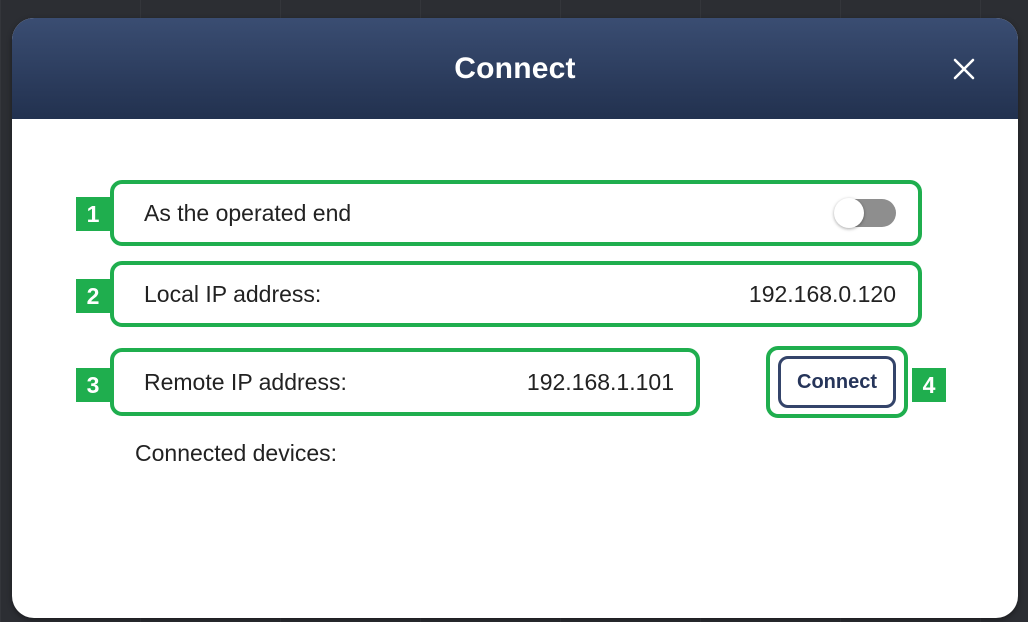 The height and width of the screenshot is (622, 1028). Describe the element at coordinates (516, 213) in the screenshot. I see `operated-end-row: As the operated end` at that location.